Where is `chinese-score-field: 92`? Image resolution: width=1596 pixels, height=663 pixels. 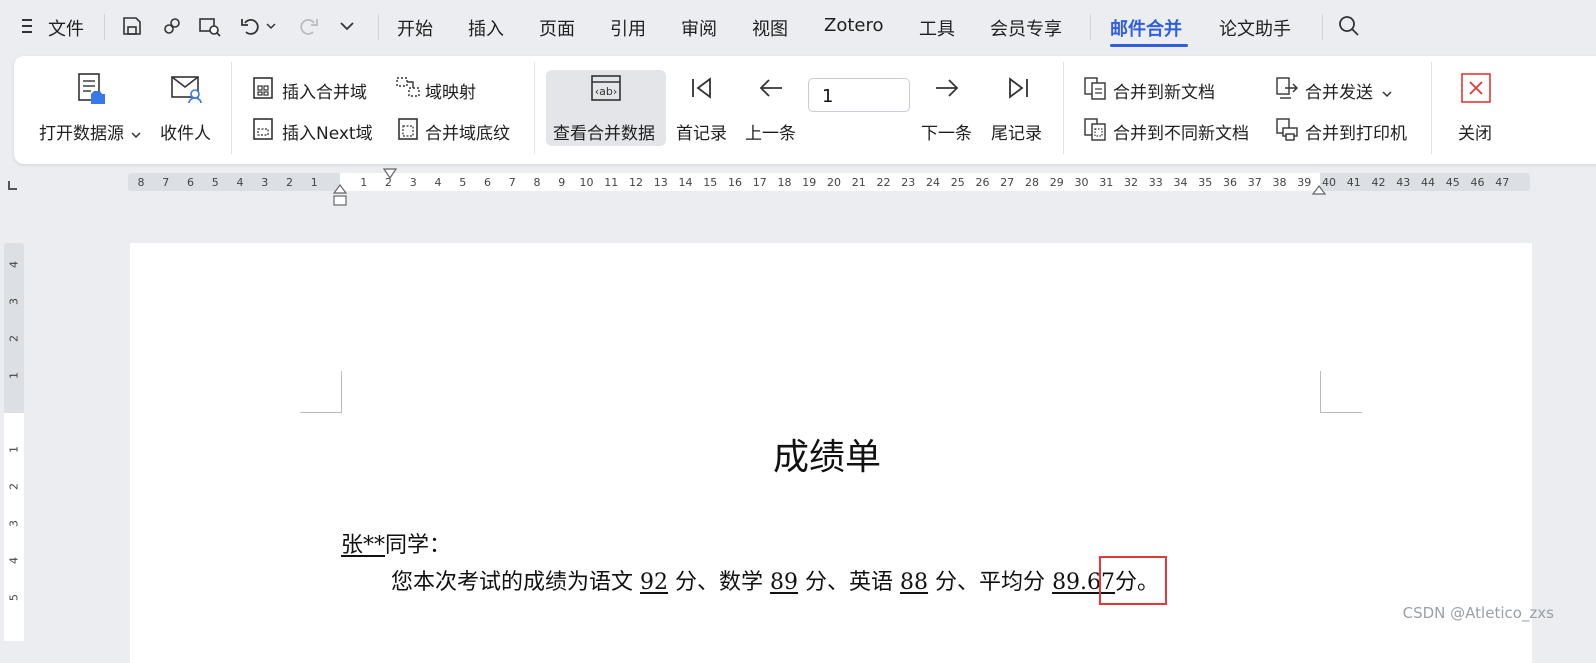 chinese-score-field: 92 is located at coordinates (654, 582).